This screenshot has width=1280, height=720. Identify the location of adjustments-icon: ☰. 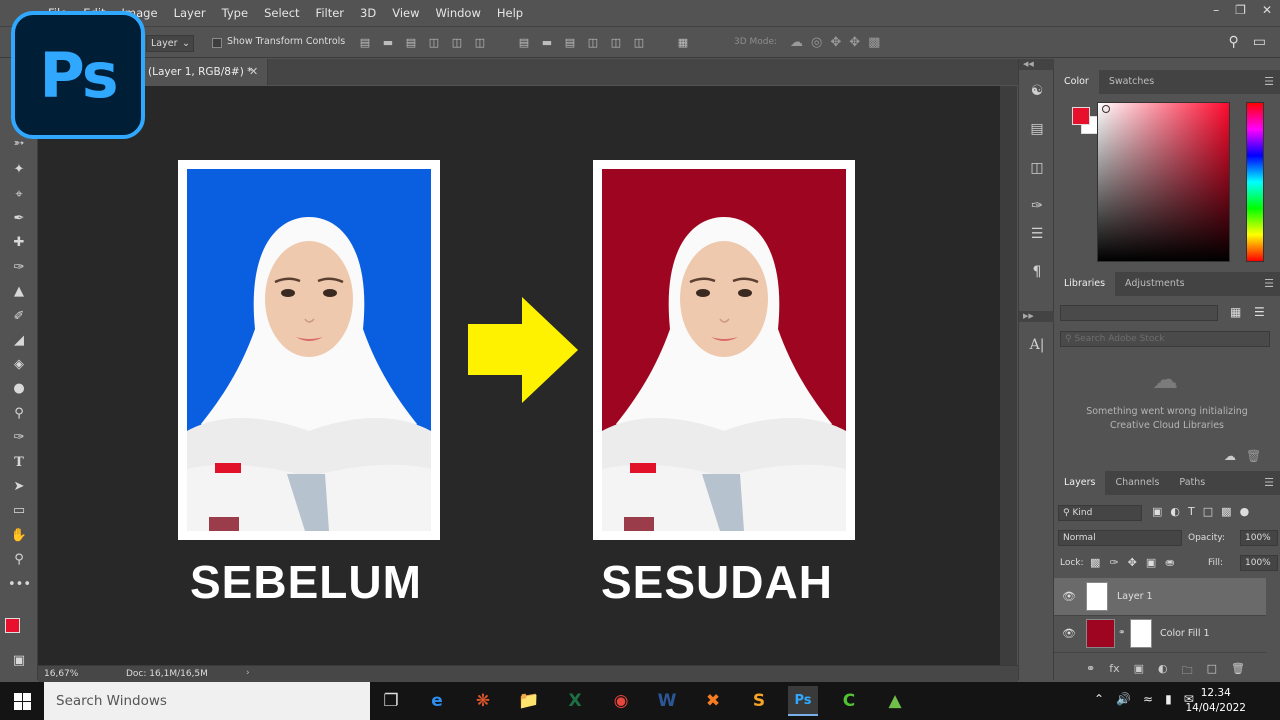
(1037, 234).